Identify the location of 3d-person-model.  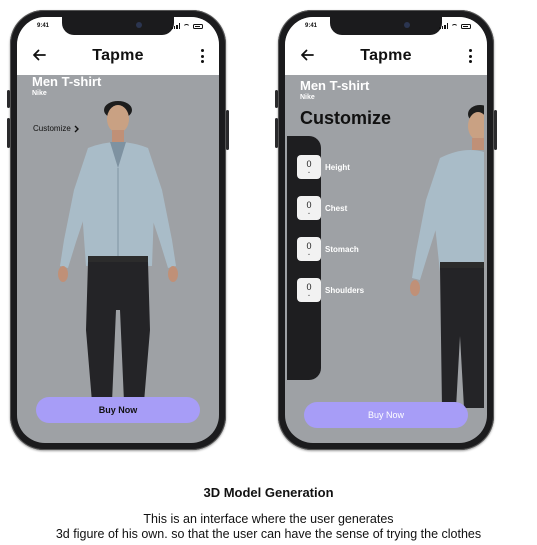
(444, 266).